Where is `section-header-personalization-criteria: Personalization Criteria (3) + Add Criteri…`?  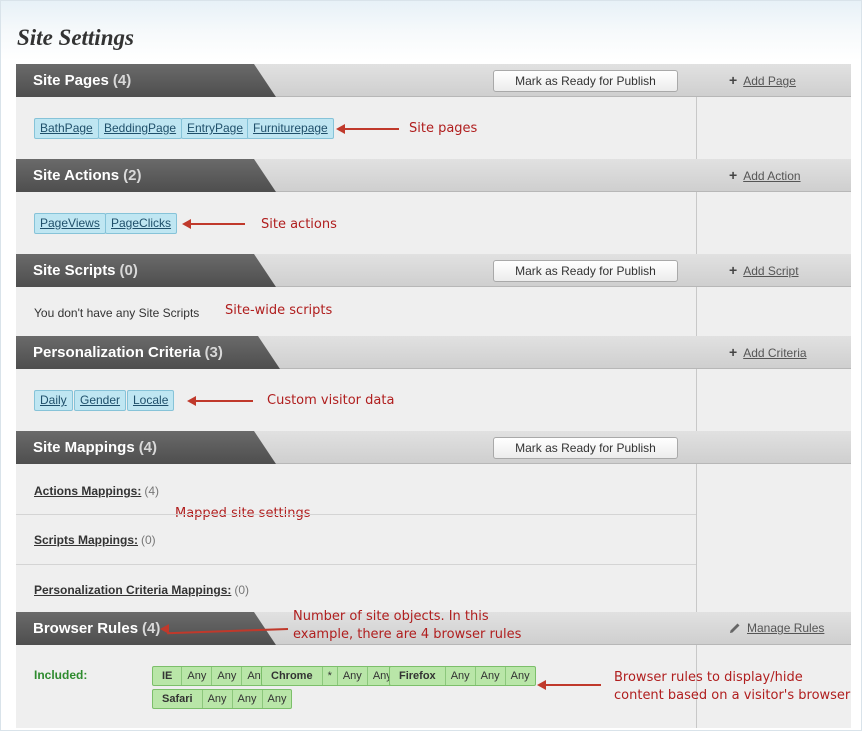 section-header-personalization-criteria: Personalization Criteria (3) + Add Criteri… is located at coordinates (433, 352).